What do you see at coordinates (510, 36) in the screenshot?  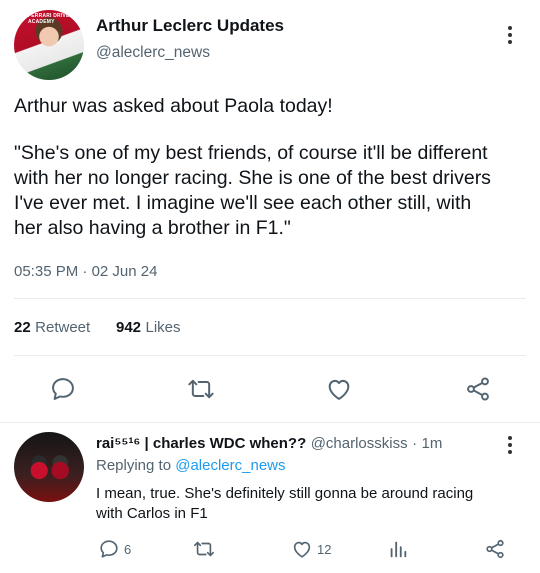 I see `more-options-icon` at bounding box center [510, 36].